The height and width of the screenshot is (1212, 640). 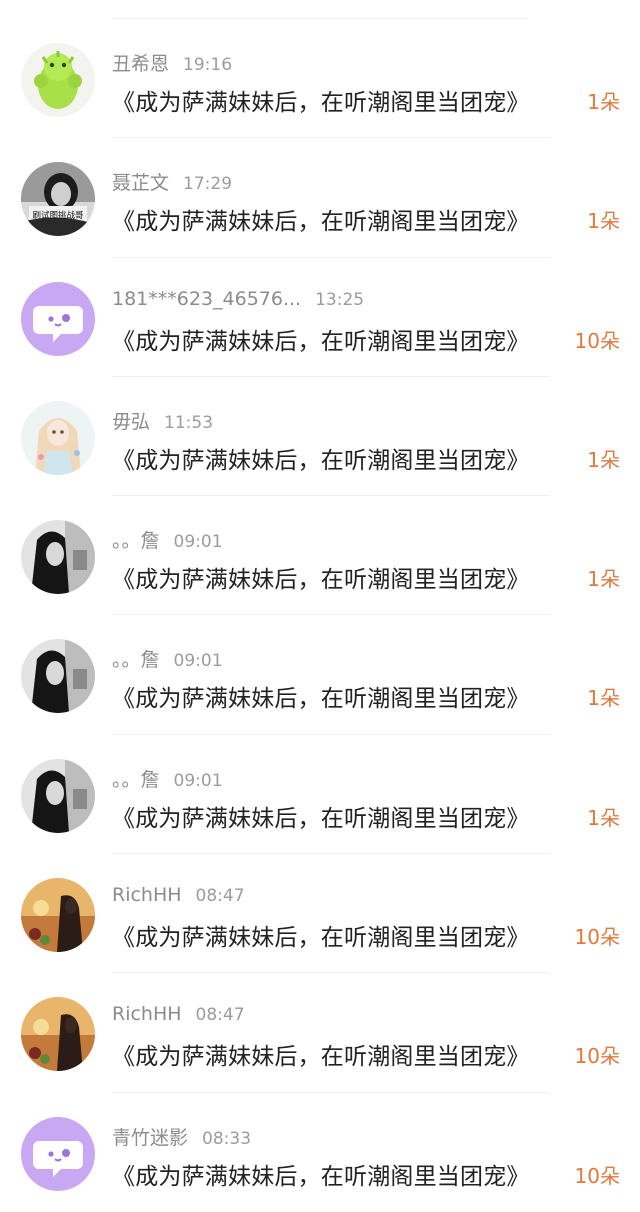 I want to click on list-item: 丑希恩 19:16 《成为萨满妹妹后，在听潮阁里当团宠》 1朵, so click(x=320, y=79).